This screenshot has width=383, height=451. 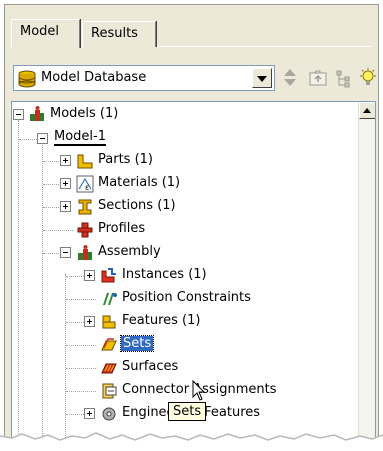 What do you see at coordinates (368, 78) in the screenshot?
I see `lightbulb-icon` at bounding box center [368, 78].